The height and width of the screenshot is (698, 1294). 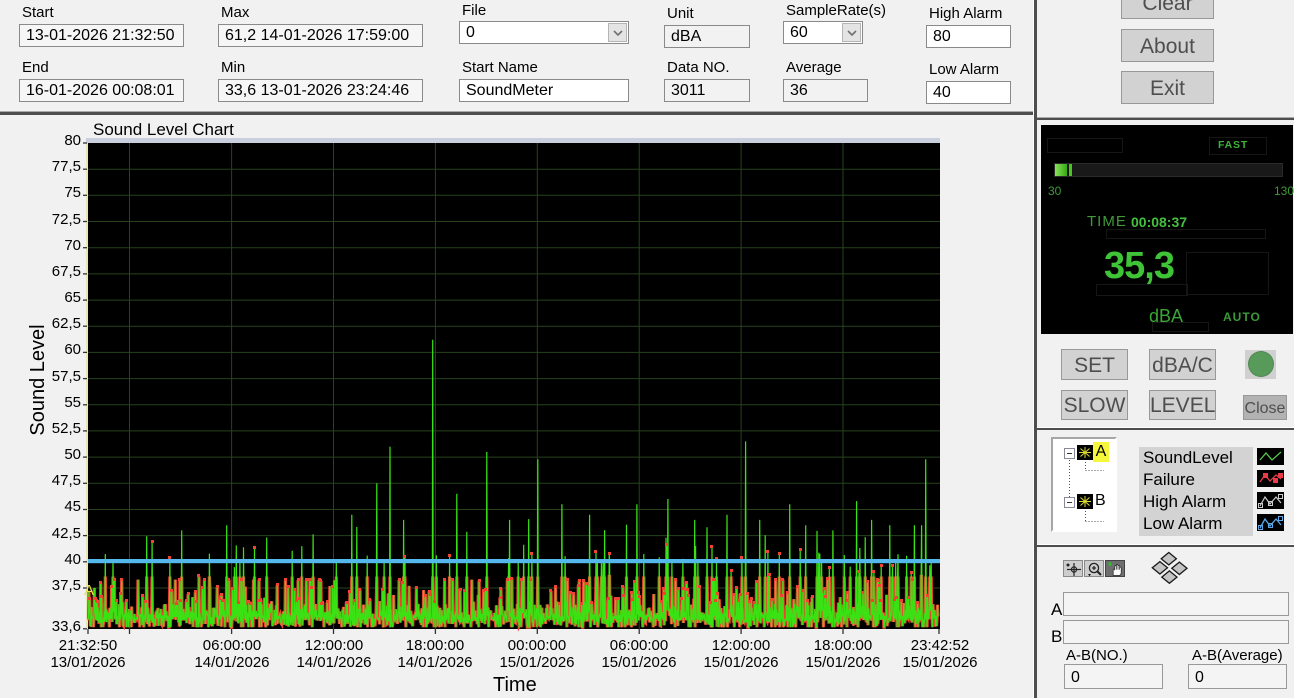 I want to click on svg-text: Sound Level Chart, so click(x=163, y=129).